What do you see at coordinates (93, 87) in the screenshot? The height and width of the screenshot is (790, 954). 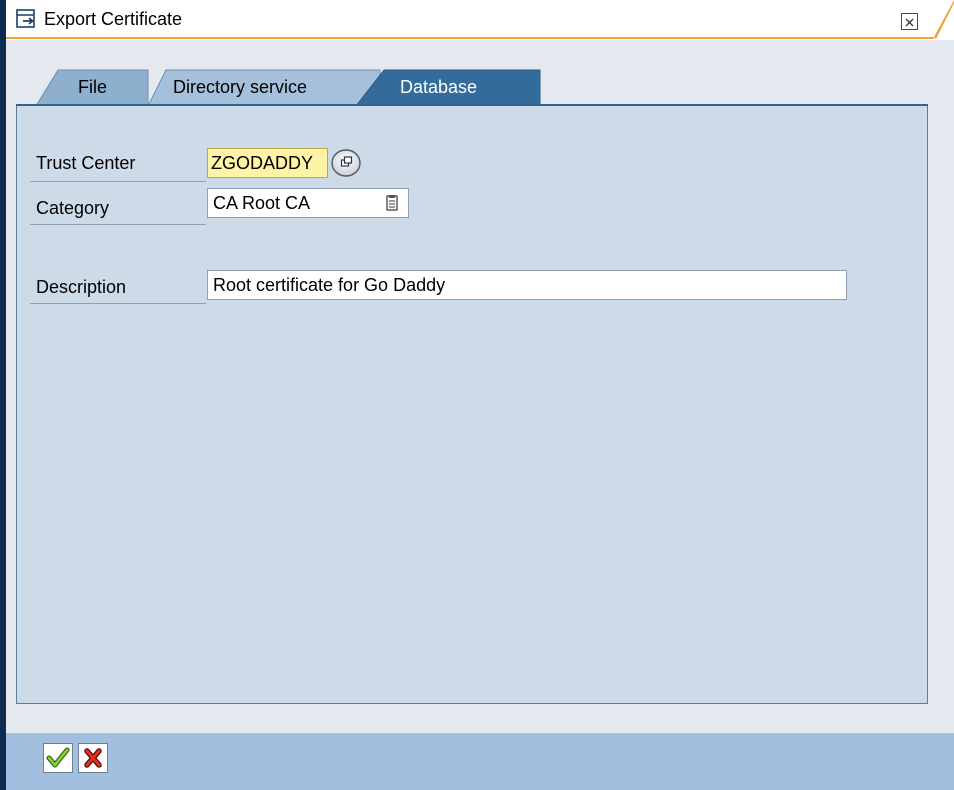 I see `tab-file-label: File` at bounding box center [93, 87].